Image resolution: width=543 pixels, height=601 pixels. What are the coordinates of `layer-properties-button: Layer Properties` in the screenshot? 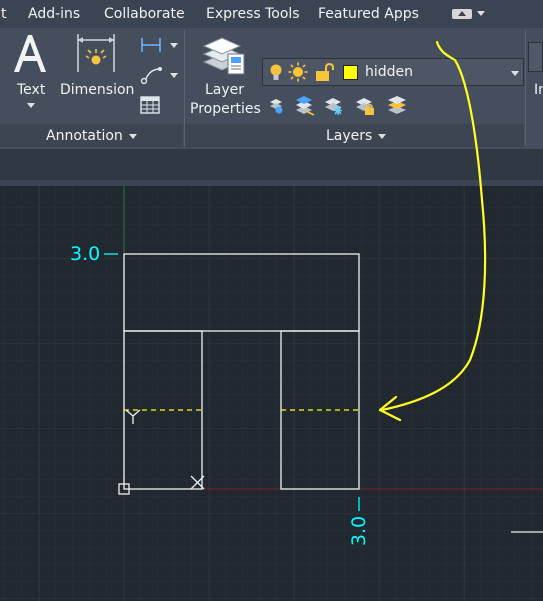 It's located at (224, 75).